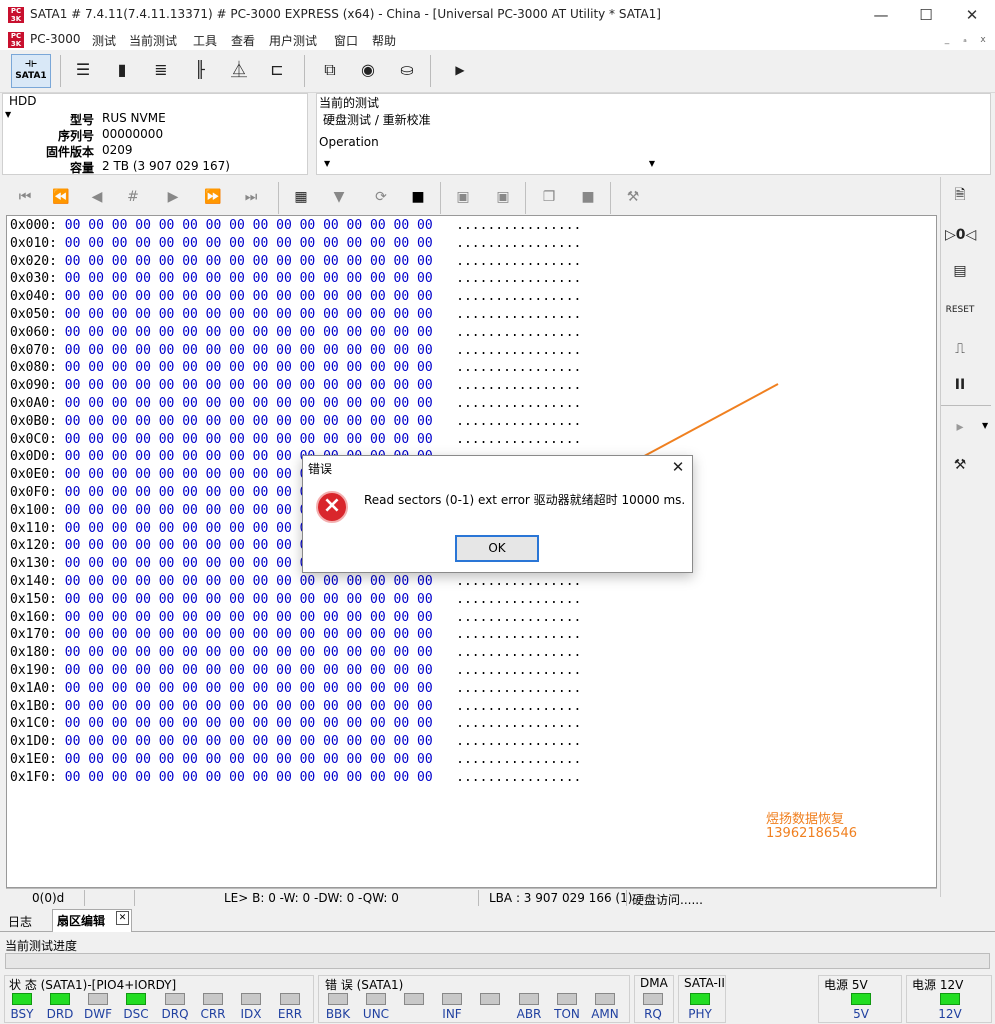 Image resolution: width=995 pixels, height=1024 pixels. I want to click on status-drd-led, so click(60, 999).